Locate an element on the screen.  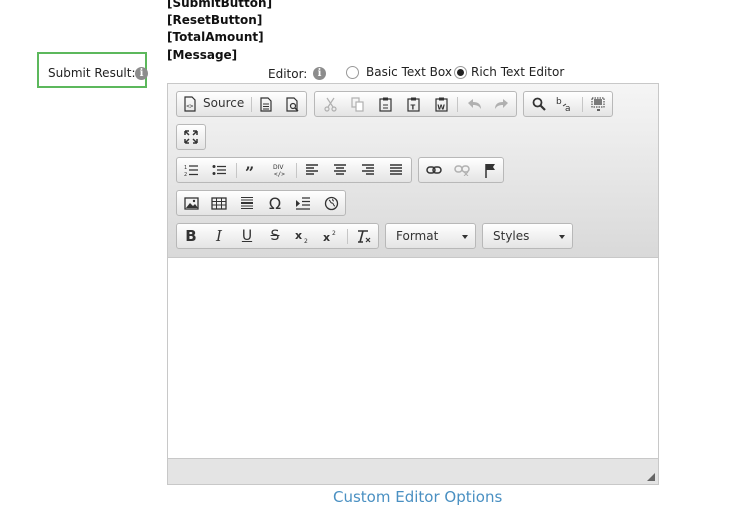
bold-icon: B is located at coordinates (191, 236).